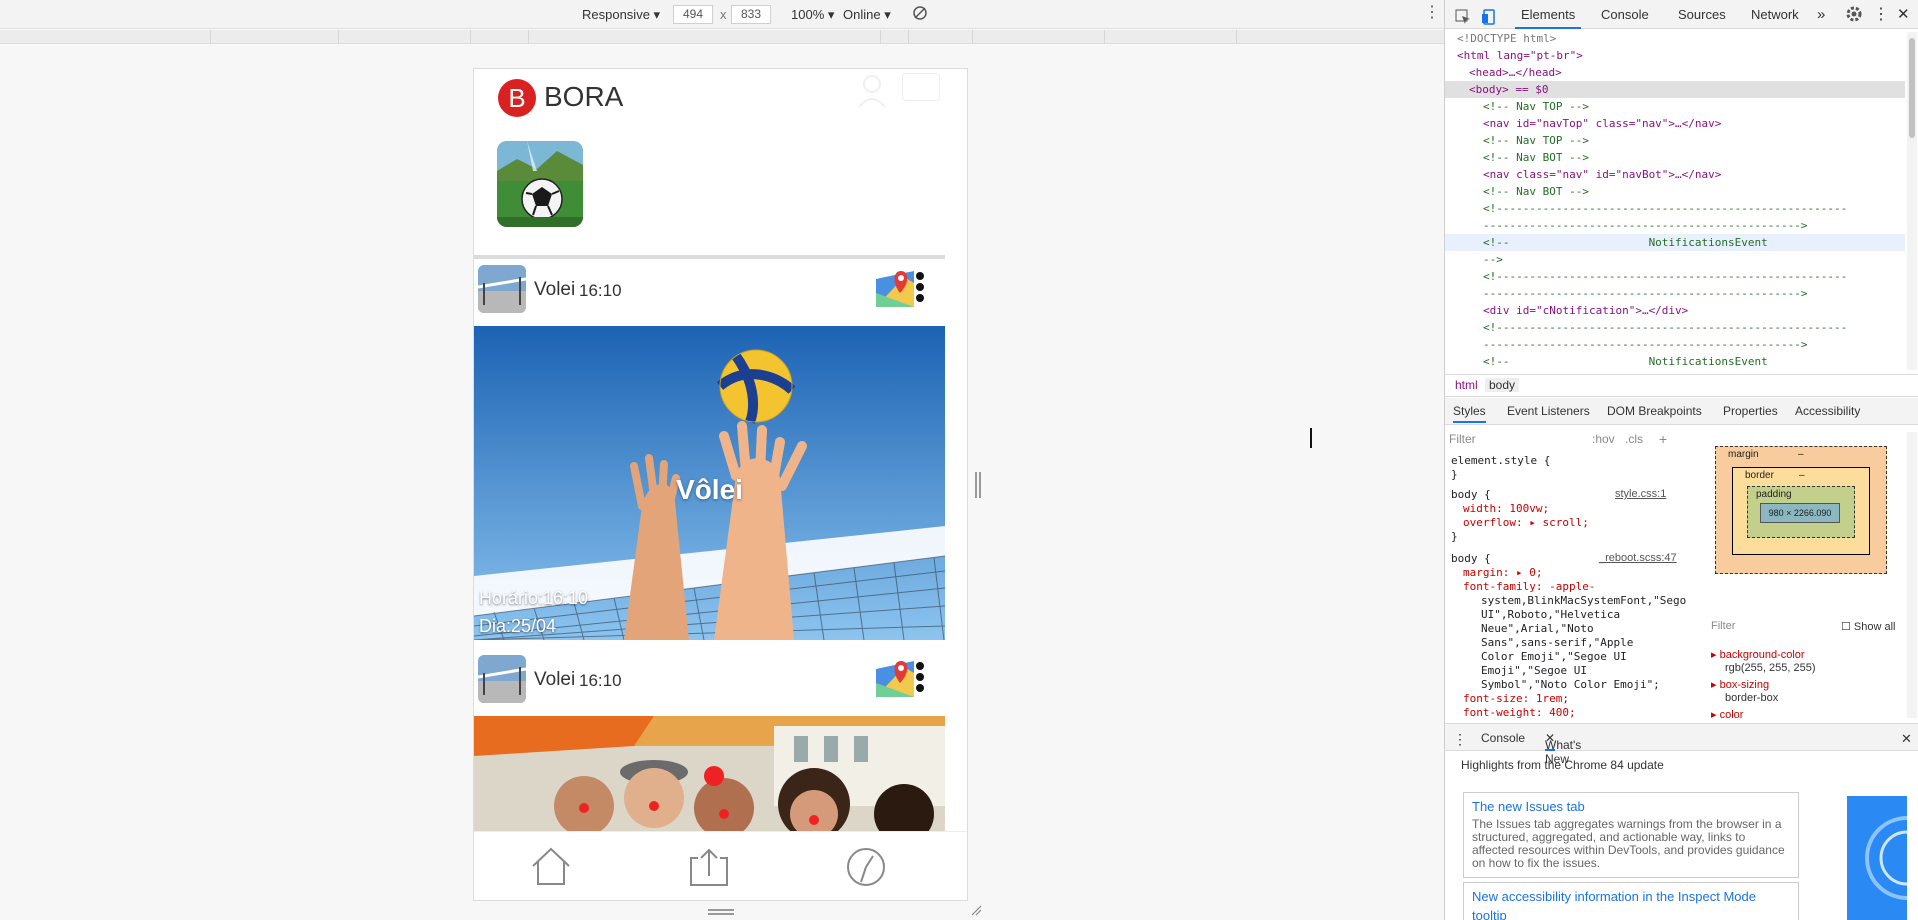 Image resolution: width=1918 pixels, height=920 pixels. What do you see at coordinates (1750, 411) in the screenshot?
I see `tab-properties: Properties` at bounding box center [1750, 411].